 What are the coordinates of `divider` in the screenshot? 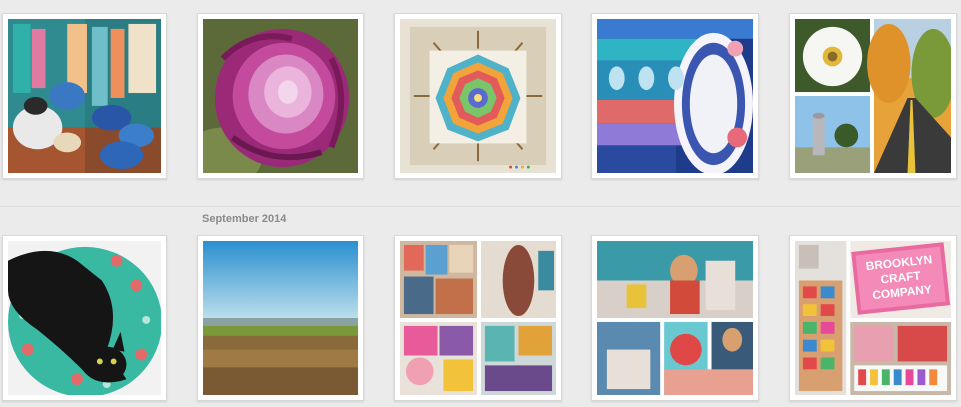 It's located at (480, 206).